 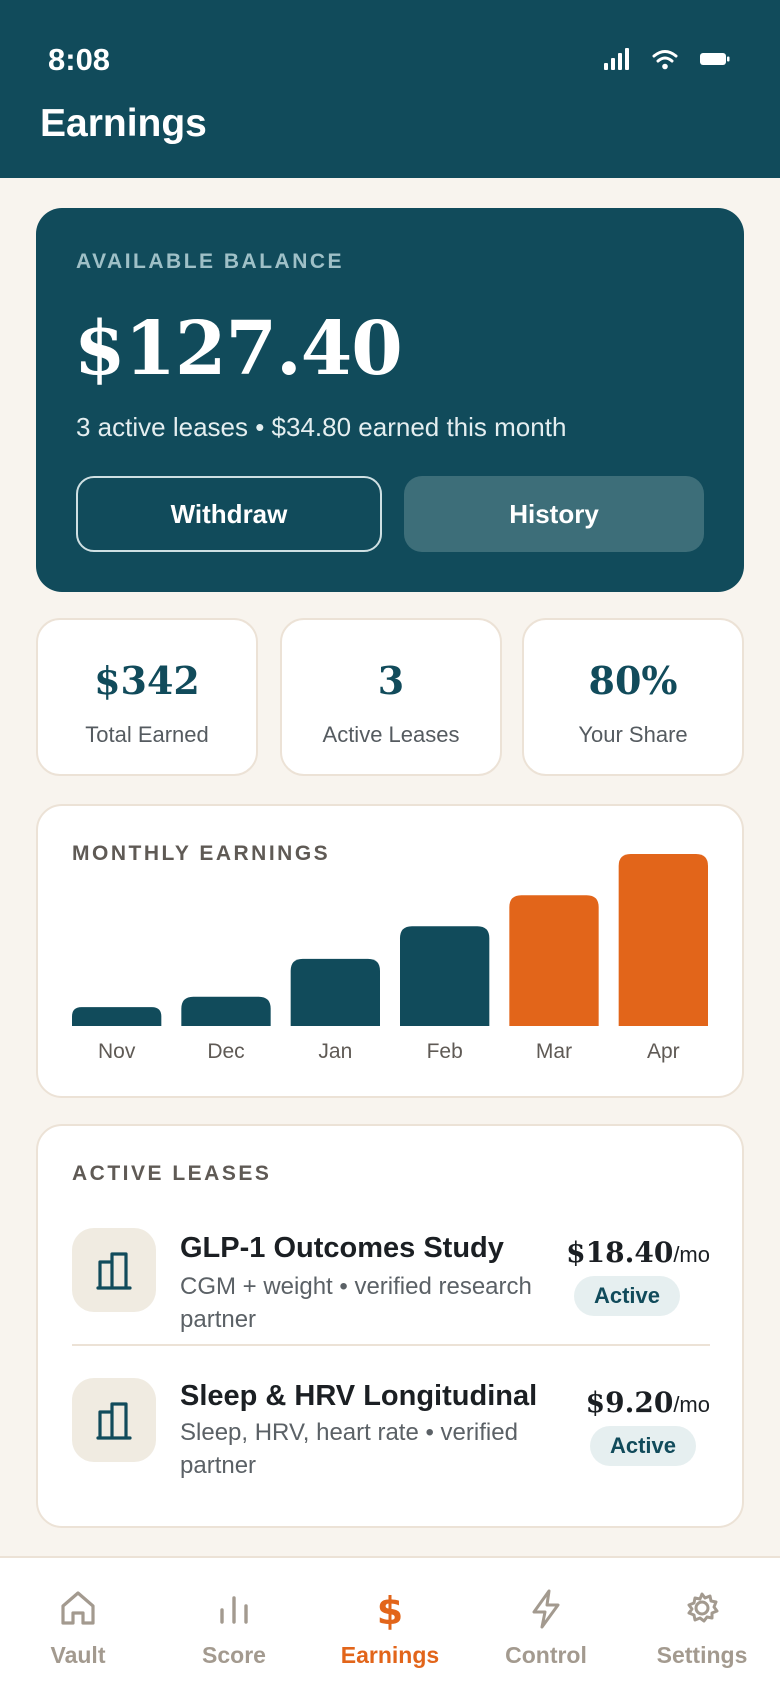 What do you see at coordinates (225, 1051) in the screenshot?
I see `chart-tick-label: Dec` at bounding box center [225, 1051].